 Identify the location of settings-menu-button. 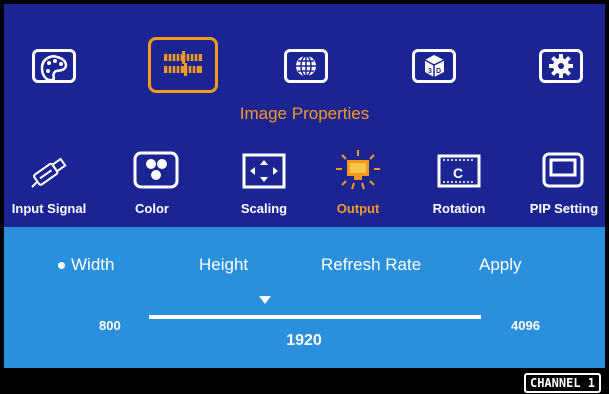
(561, 66).